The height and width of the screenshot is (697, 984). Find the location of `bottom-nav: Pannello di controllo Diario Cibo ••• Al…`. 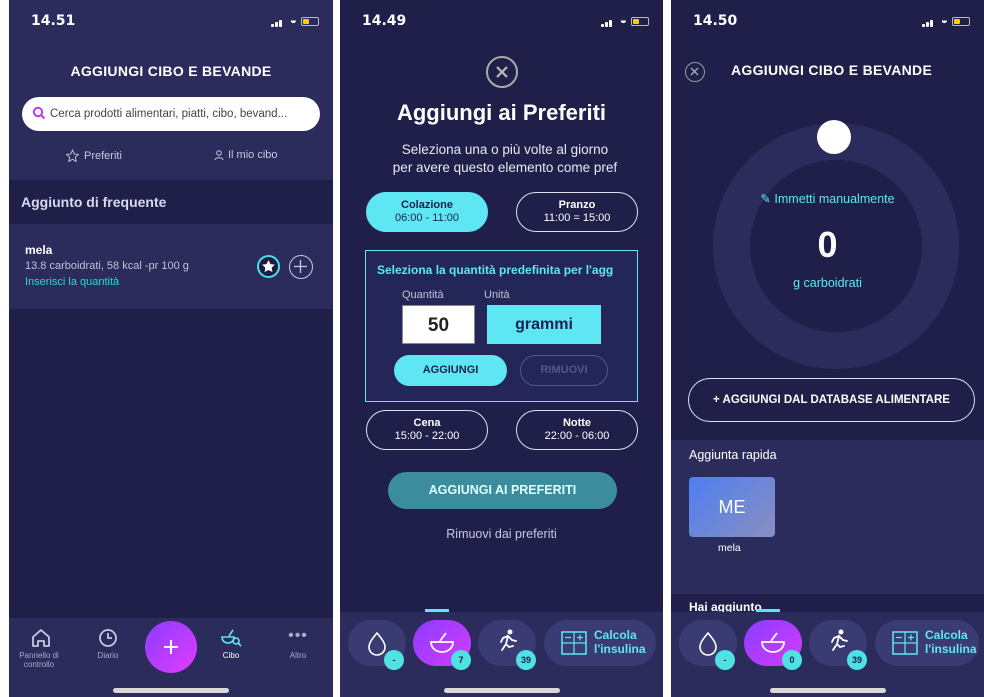

bottom-nav: Pannello di controllo Diario Cibo ••• Al… is located at coordinates (171, 657).